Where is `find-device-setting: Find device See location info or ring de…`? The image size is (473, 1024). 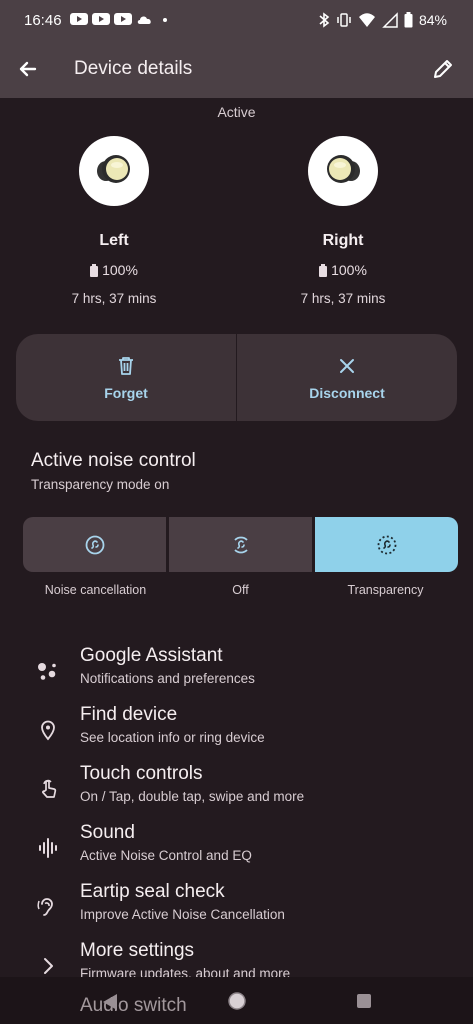
find-device-setting: Find device See location info or ring de… is located at coordinates (236, 732).